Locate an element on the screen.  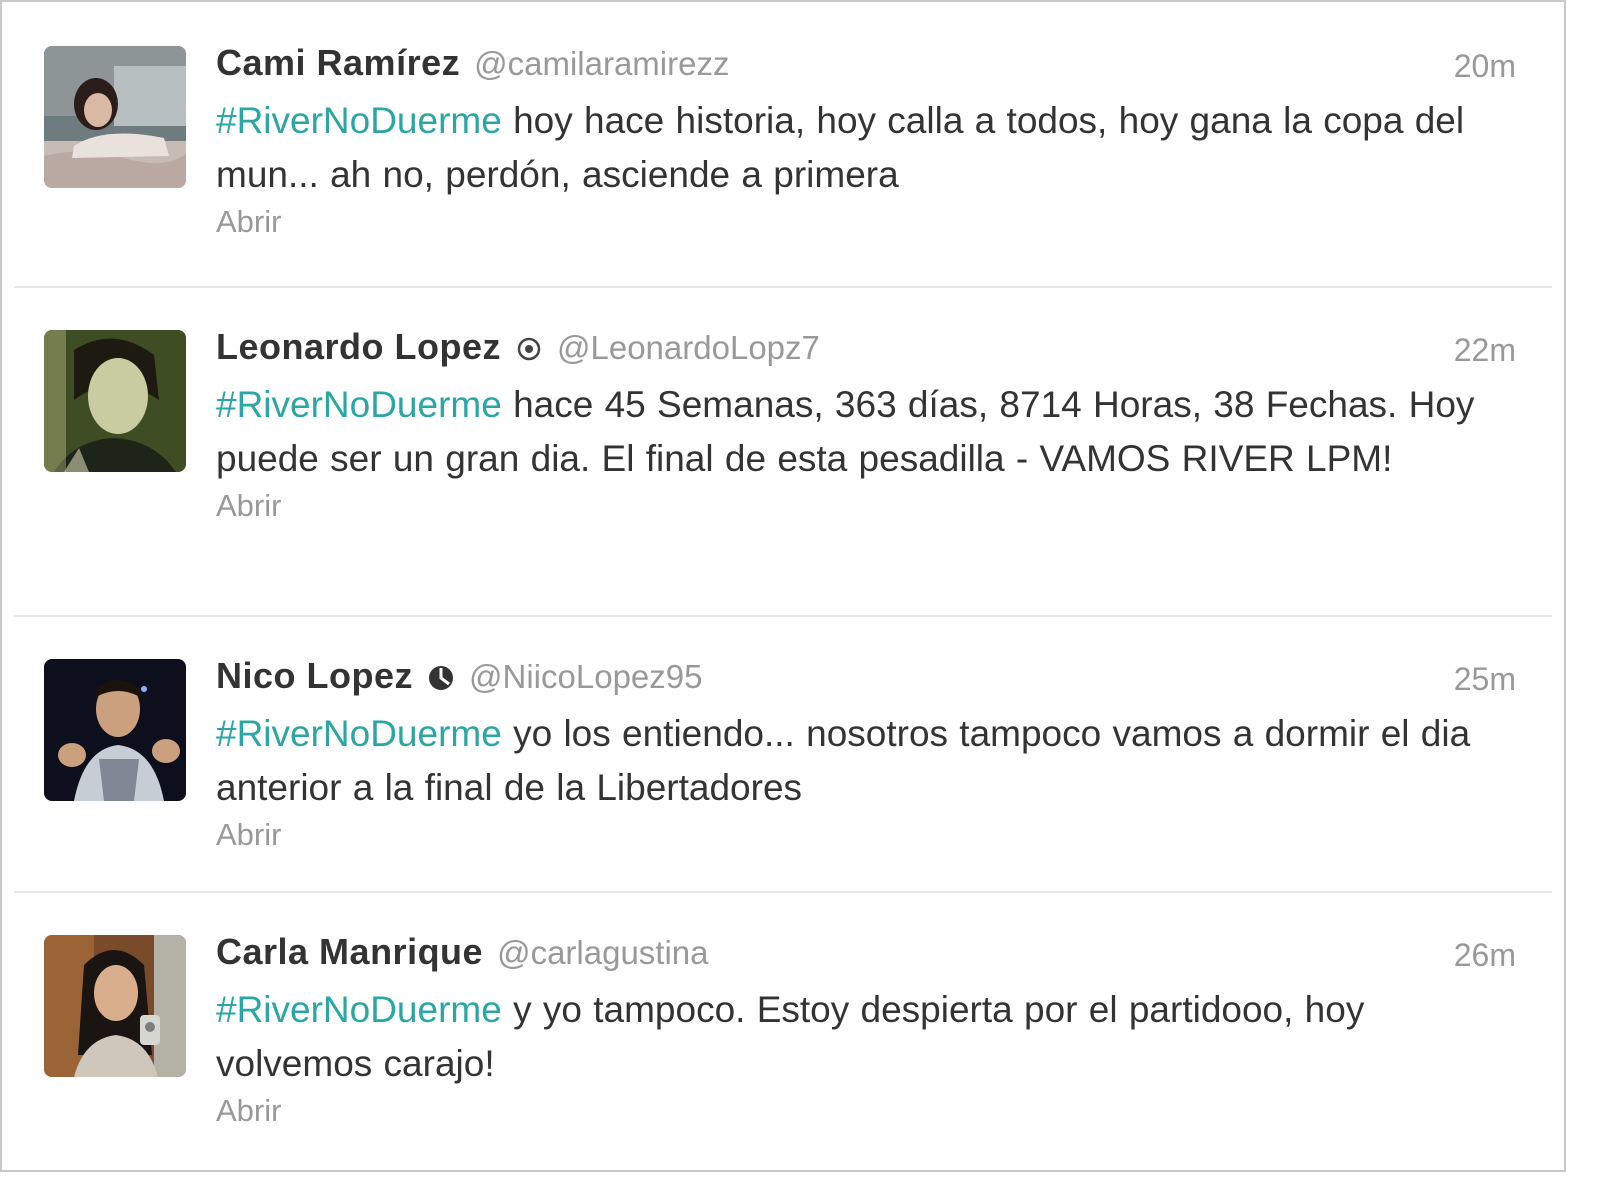
author-name: Cami Ramírez is located at coordinates (338, 63).